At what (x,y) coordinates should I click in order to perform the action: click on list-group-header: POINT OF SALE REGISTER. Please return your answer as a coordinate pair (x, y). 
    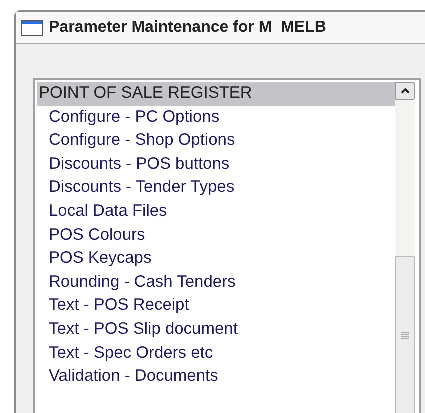
    Looking at the image, I should click on (216, 94).